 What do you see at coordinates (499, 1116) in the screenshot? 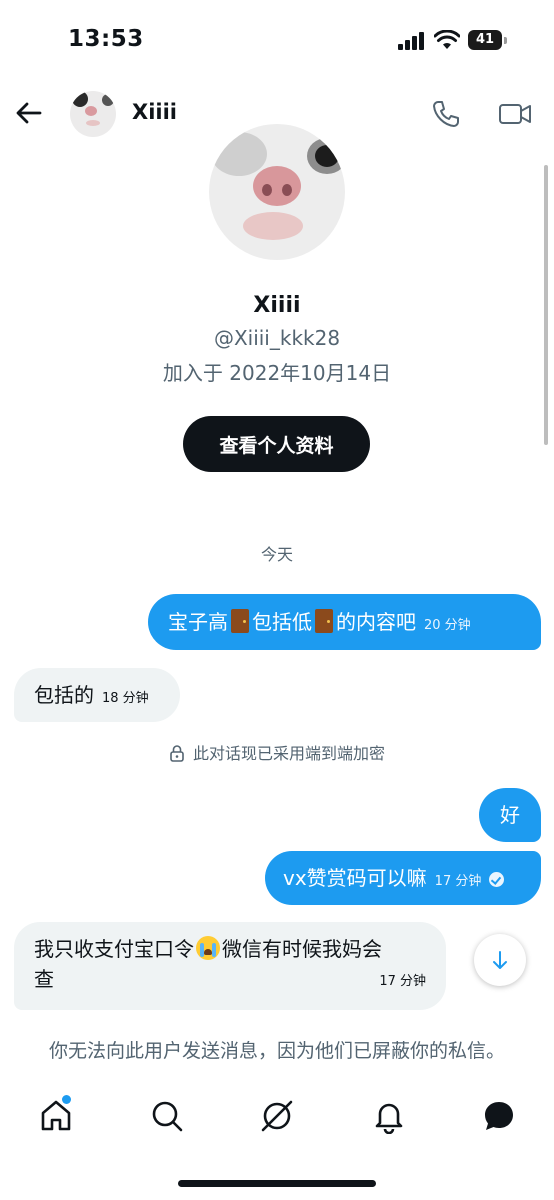
I see `messages-icon` at bounding box center [499, 1116].